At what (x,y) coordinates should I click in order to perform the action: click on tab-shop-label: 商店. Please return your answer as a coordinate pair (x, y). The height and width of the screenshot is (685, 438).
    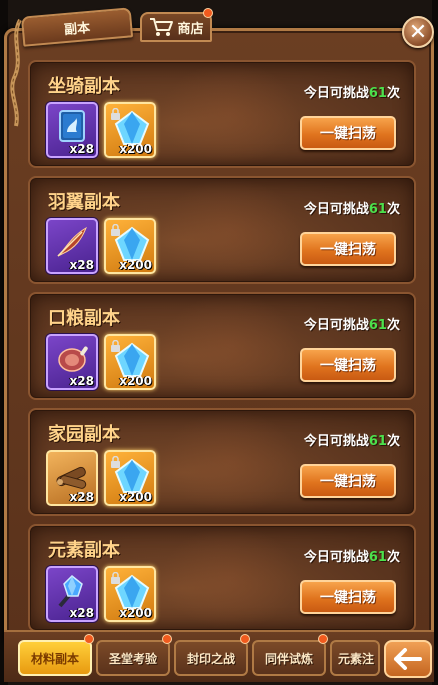
    Looking at the image, I should click on (190, 29).